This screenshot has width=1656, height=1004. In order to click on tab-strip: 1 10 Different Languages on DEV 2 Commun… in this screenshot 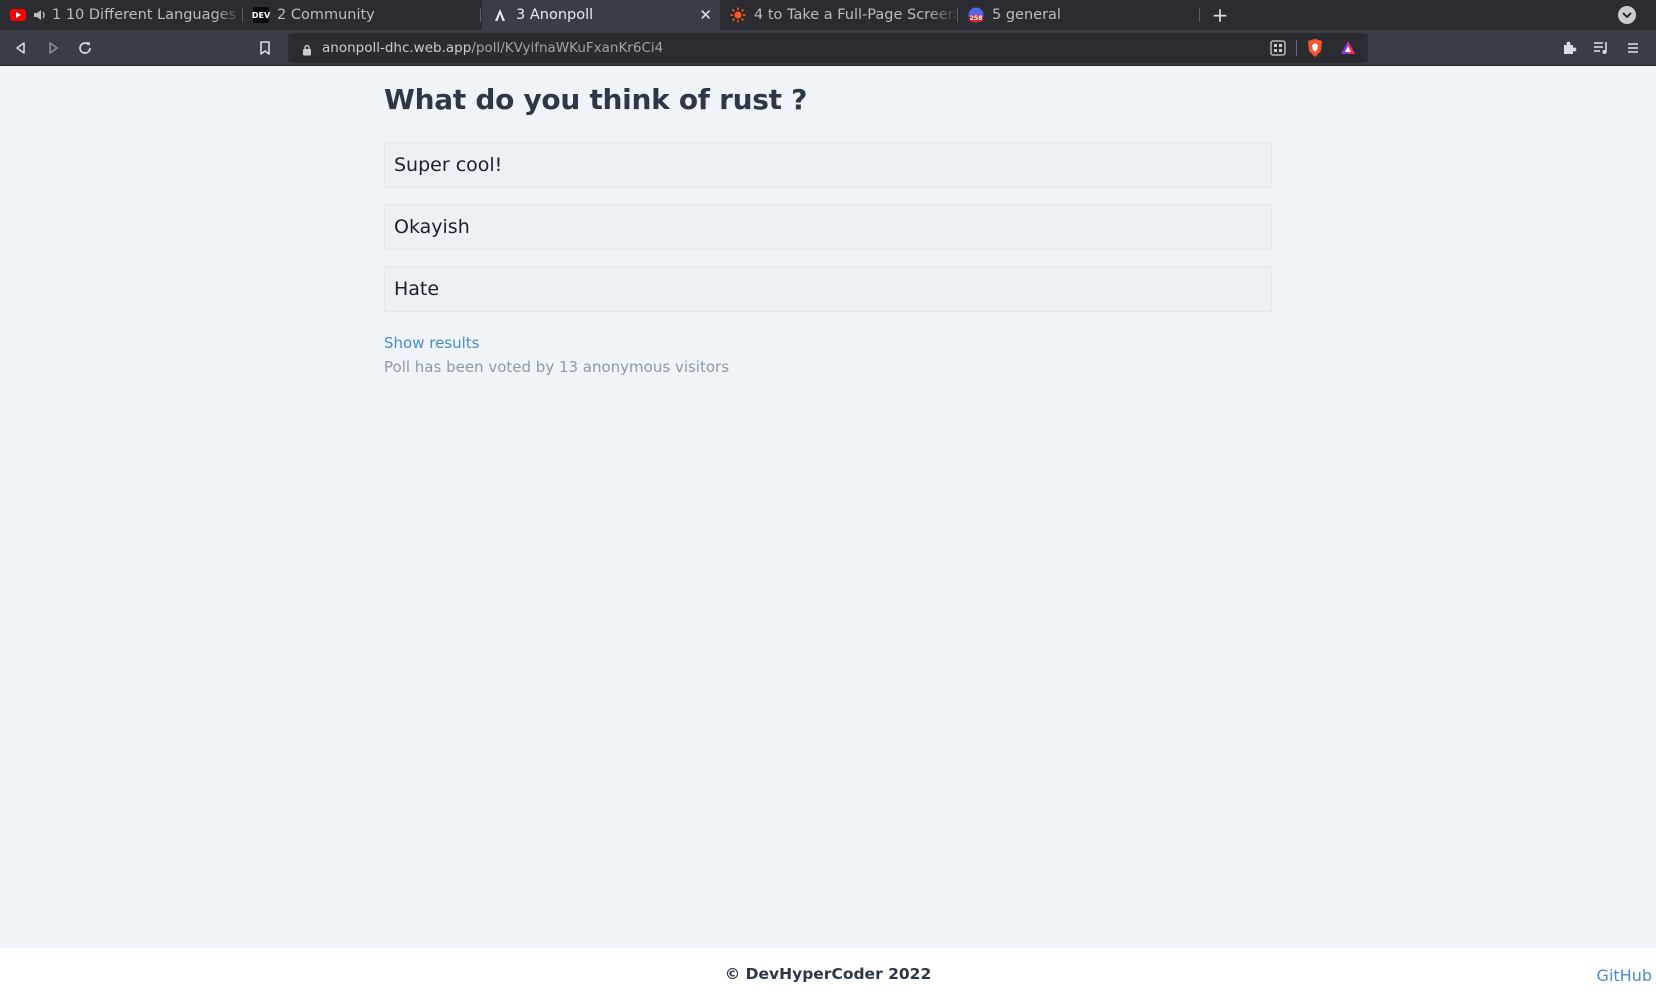, I will do `click(828, 15)`.